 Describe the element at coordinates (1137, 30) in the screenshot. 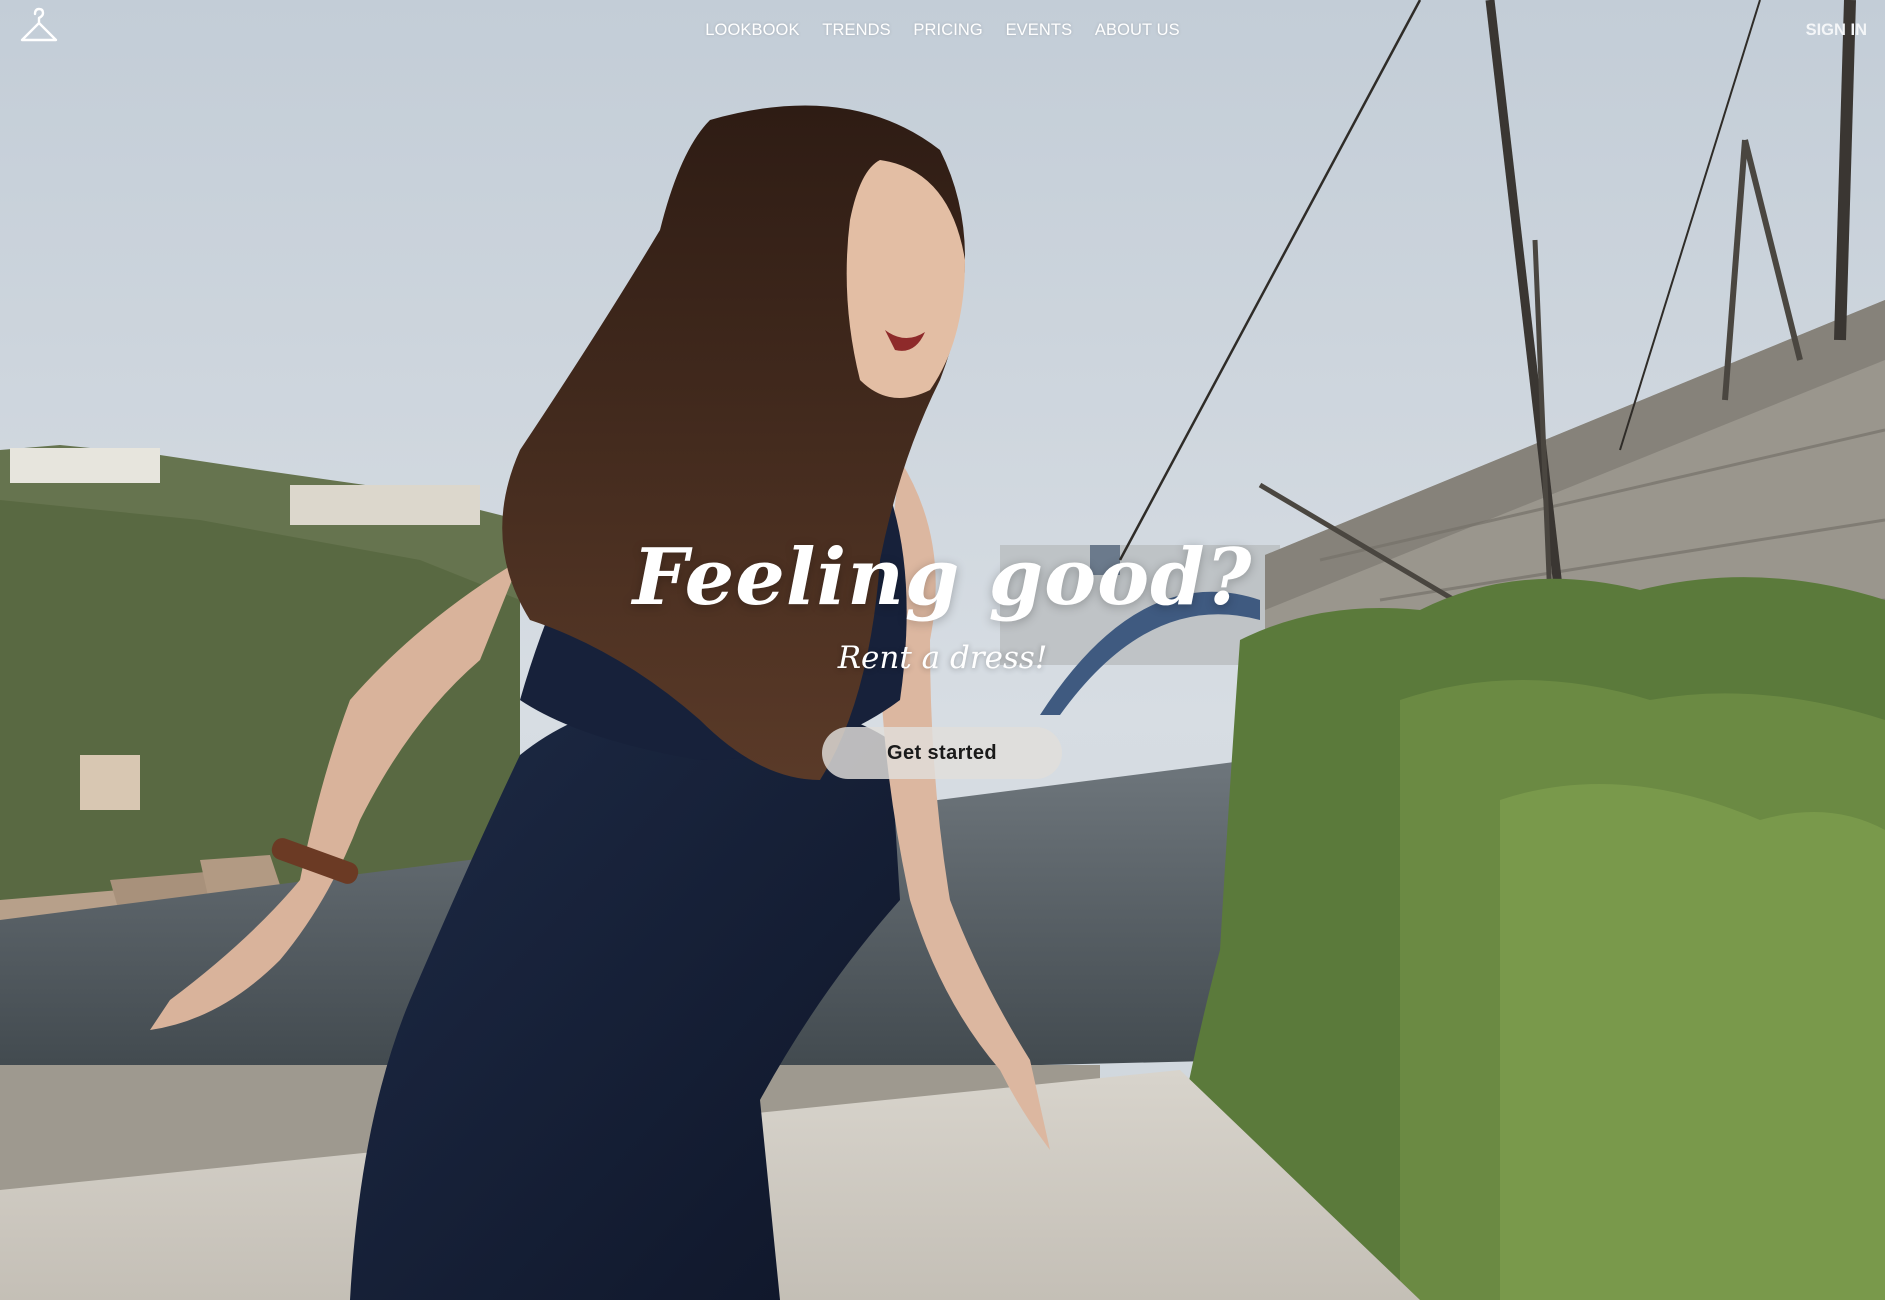

I see `nav-item-about-us: ABOUT US` at that location.